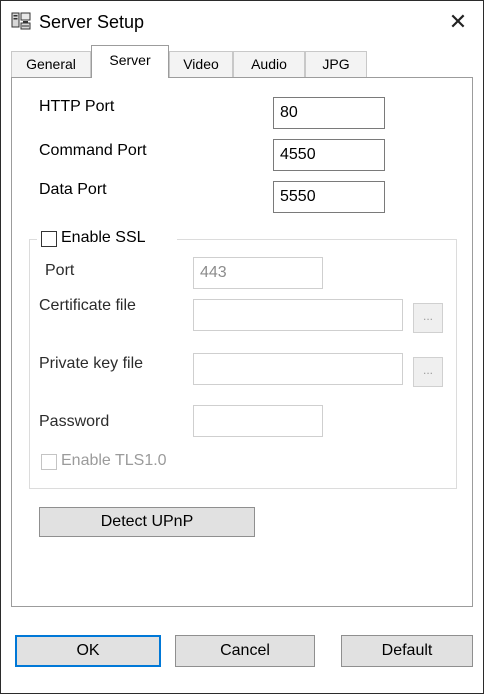 Image resolution: width=484 pixels, height=694 pixels. What do you see at coordinates (74, 421) in the screenshot?
I see `password-label: Password` at bounding box center [74, 421].